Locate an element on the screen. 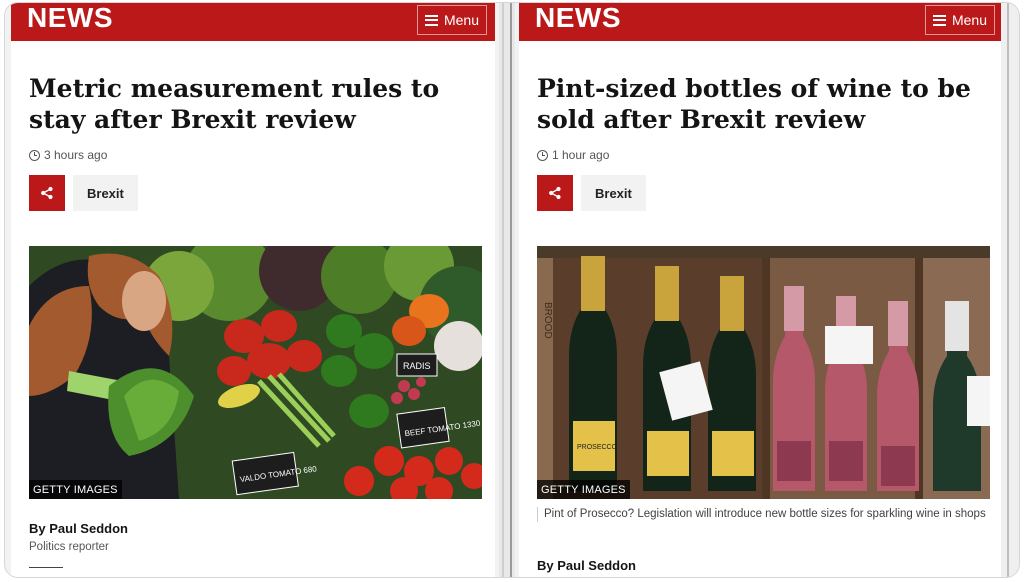 The width and height of the screenshot is (1024, 582). article-timestamp: 1 hour ago is located at coordinates (573, 155).